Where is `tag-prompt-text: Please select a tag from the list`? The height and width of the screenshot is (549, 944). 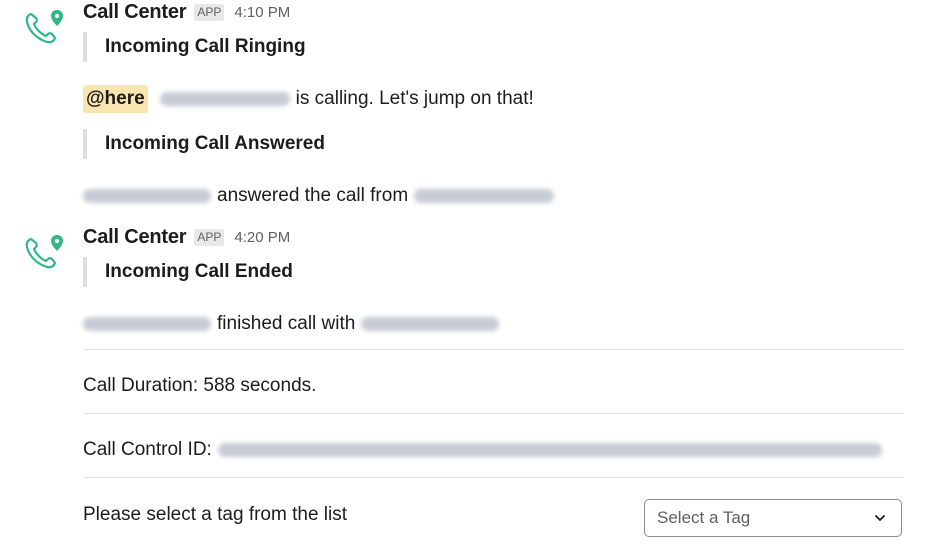 tag-prompt-text: Please select a tag from the list is located at coordinates (215, 514).